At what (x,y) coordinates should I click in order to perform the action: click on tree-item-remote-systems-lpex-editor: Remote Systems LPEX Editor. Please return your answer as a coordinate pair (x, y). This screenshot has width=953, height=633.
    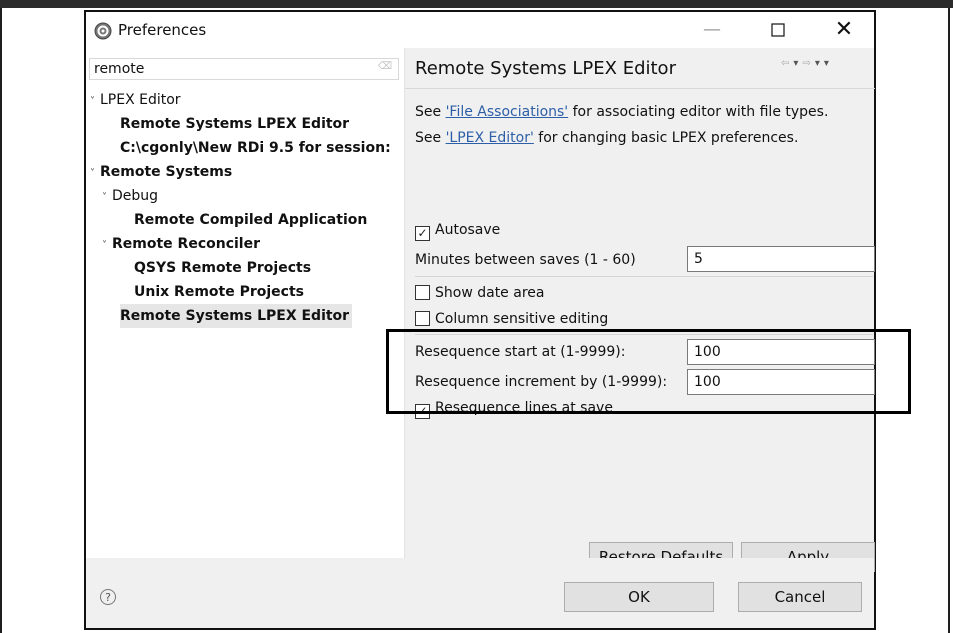
    Looking at the image, I should click on (234, 124).